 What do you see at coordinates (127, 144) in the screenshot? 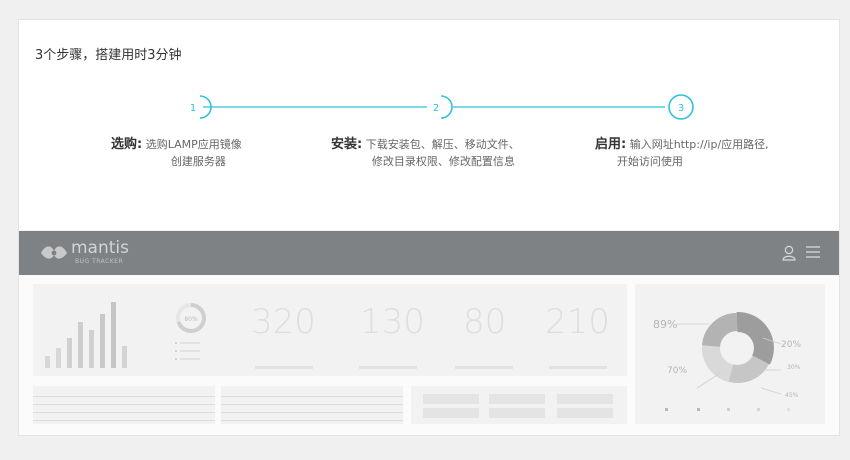
I see `step-1-title: 选购:` at bounding box center [127, 144].